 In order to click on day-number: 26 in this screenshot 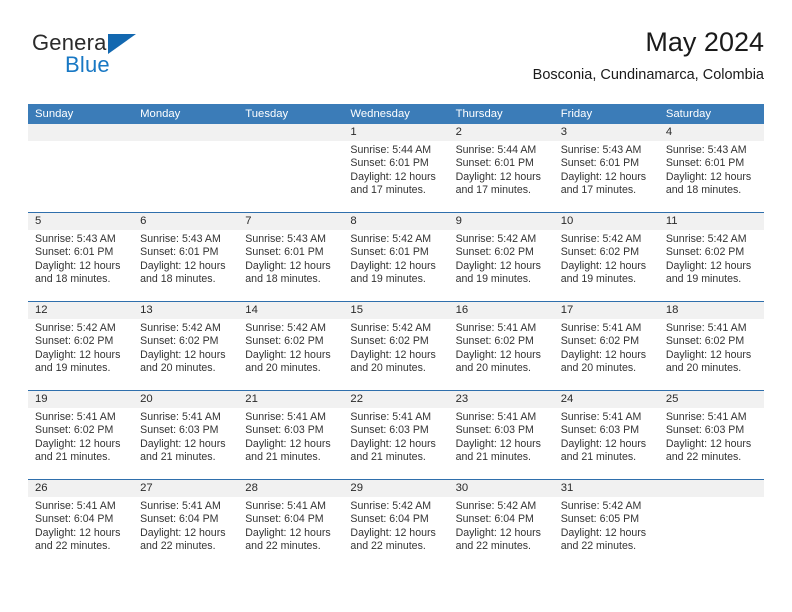, I will do `click(80, 488)`.